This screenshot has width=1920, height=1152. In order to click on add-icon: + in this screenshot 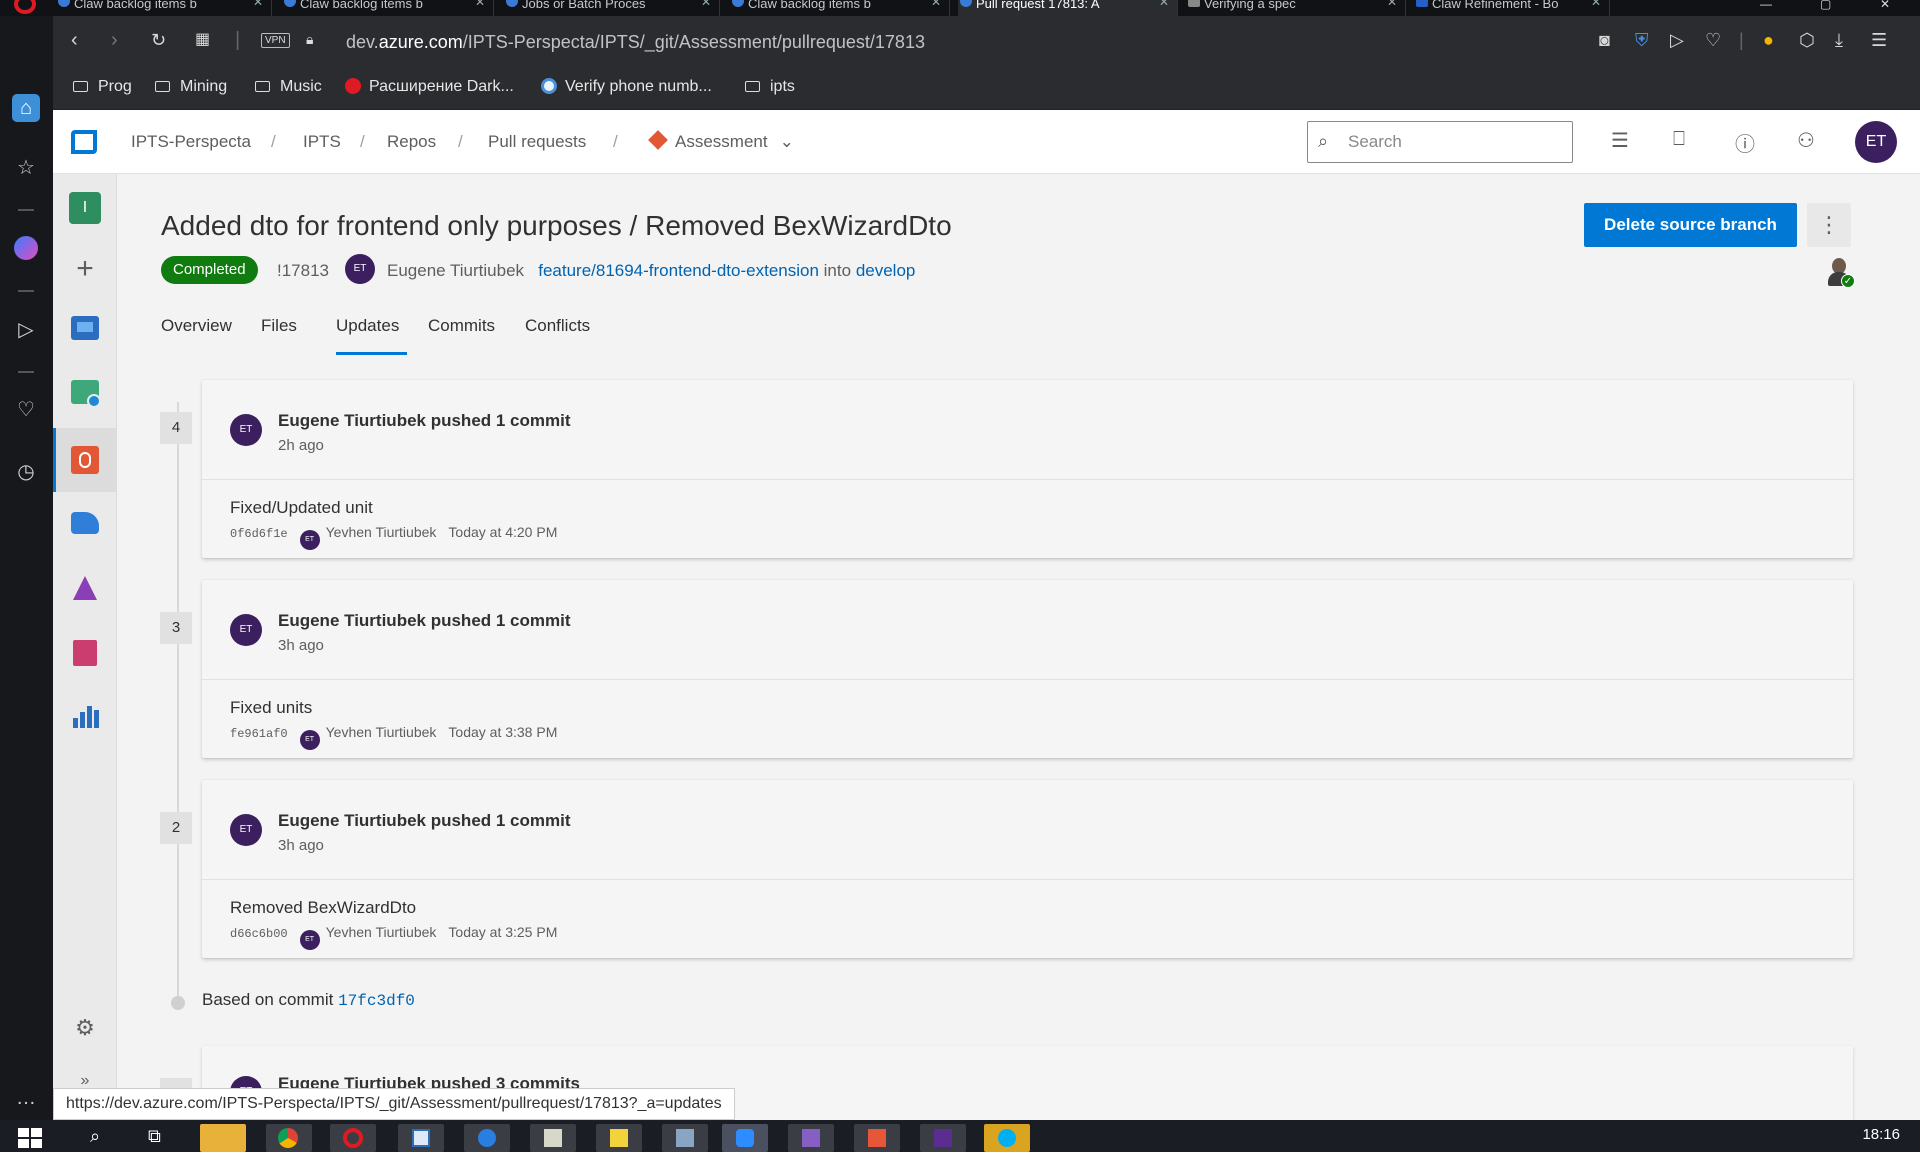, I will do `click(85, 270)`.